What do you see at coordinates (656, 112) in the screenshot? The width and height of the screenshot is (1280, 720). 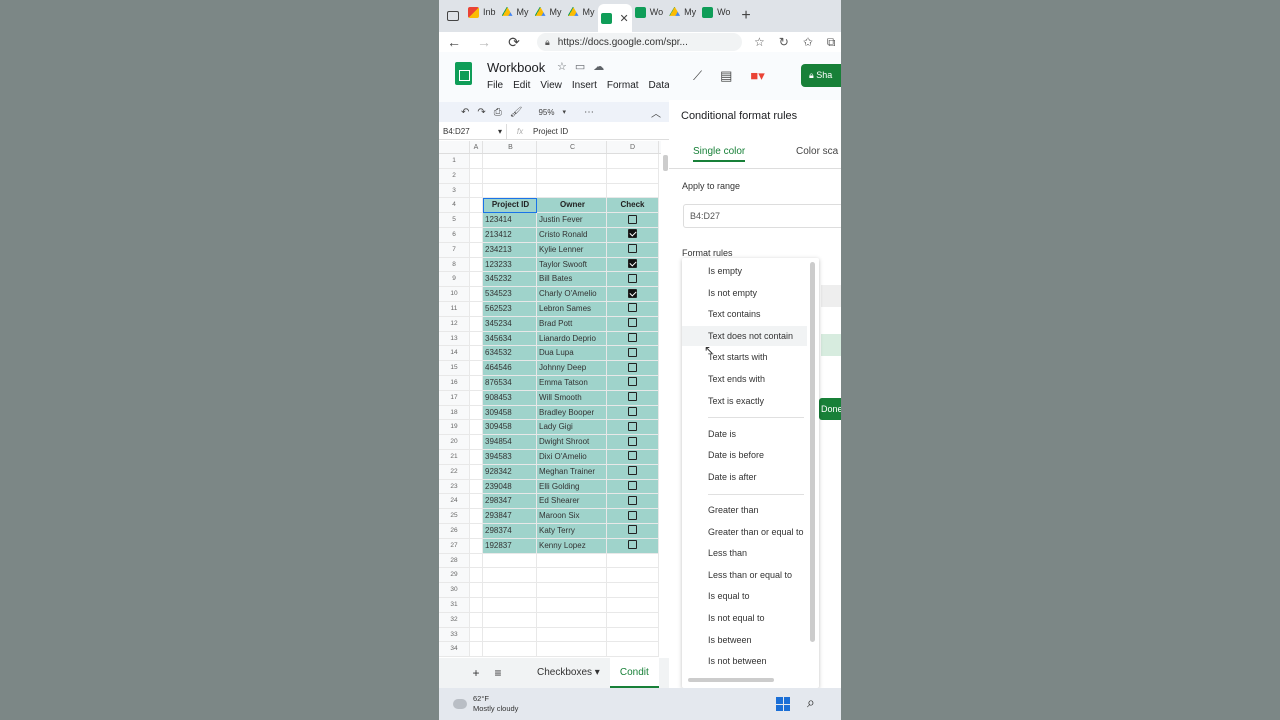 I see `collapse-toolbar-icon: ︿` at bounding box center [656, 112].